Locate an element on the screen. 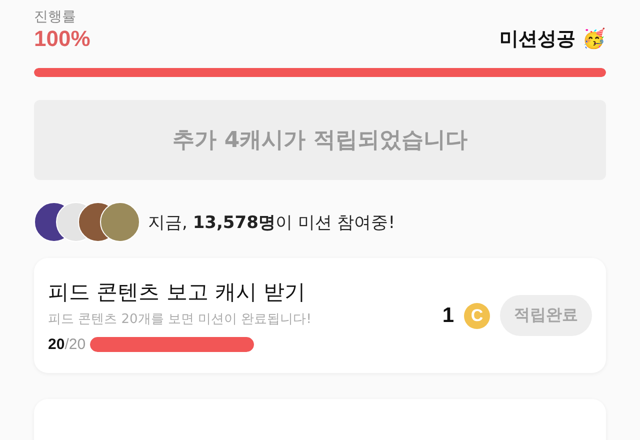 The height and width of the screenshot is (440, 640). reward-amount: 1 is located at coordinates (448, 316).